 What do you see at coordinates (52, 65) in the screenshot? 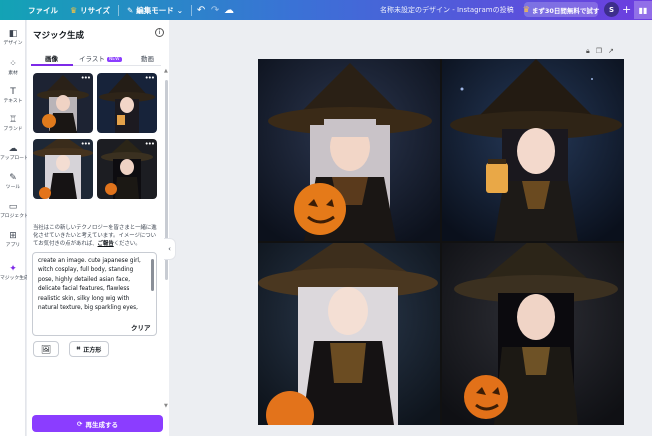
I see `active-tab-indicator` at bounding box center [52, 65].